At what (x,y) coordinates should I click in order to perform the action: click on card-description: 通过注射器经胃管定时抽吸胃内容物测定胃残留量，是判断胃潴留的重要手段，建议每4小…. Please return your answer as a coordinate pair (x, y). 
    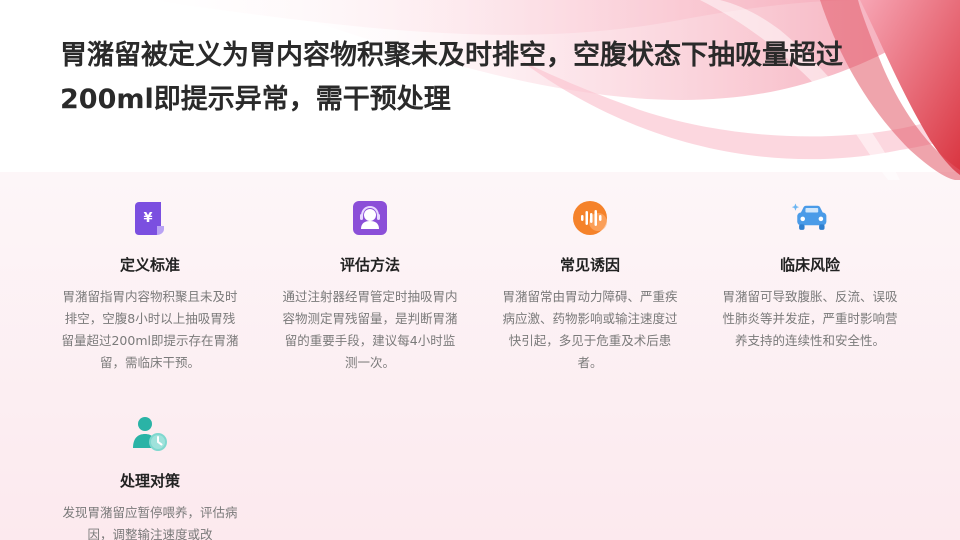
    Looking at the image, I should click on (370, 329).